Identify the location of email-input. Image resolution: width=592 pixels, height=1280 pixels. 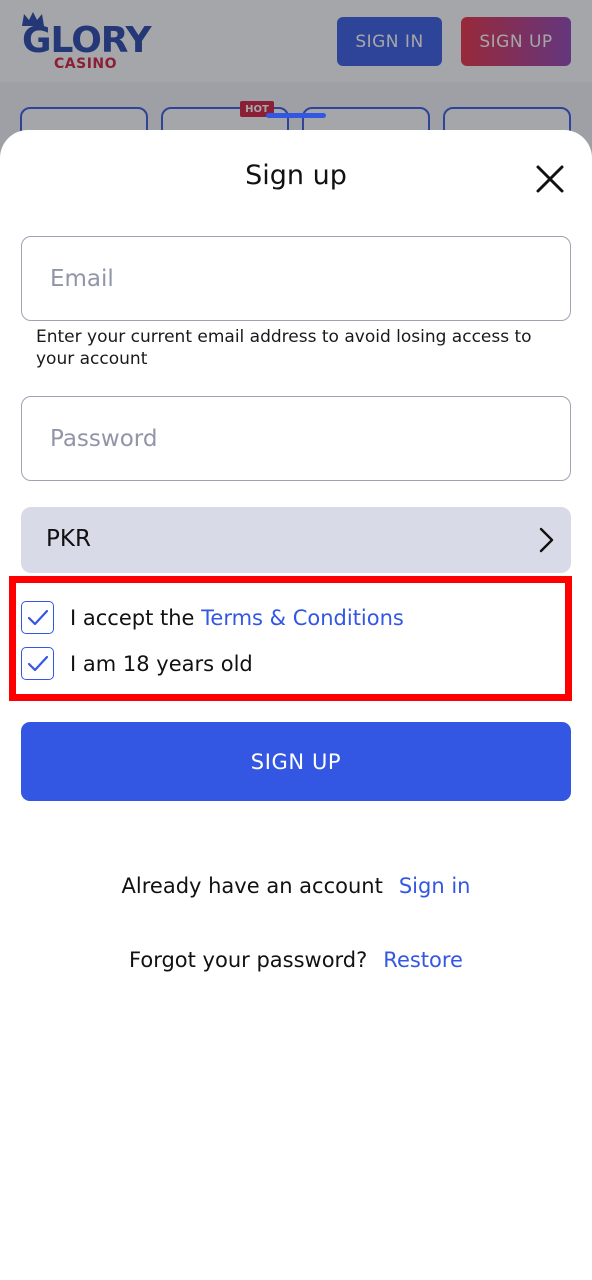
(296, 278).